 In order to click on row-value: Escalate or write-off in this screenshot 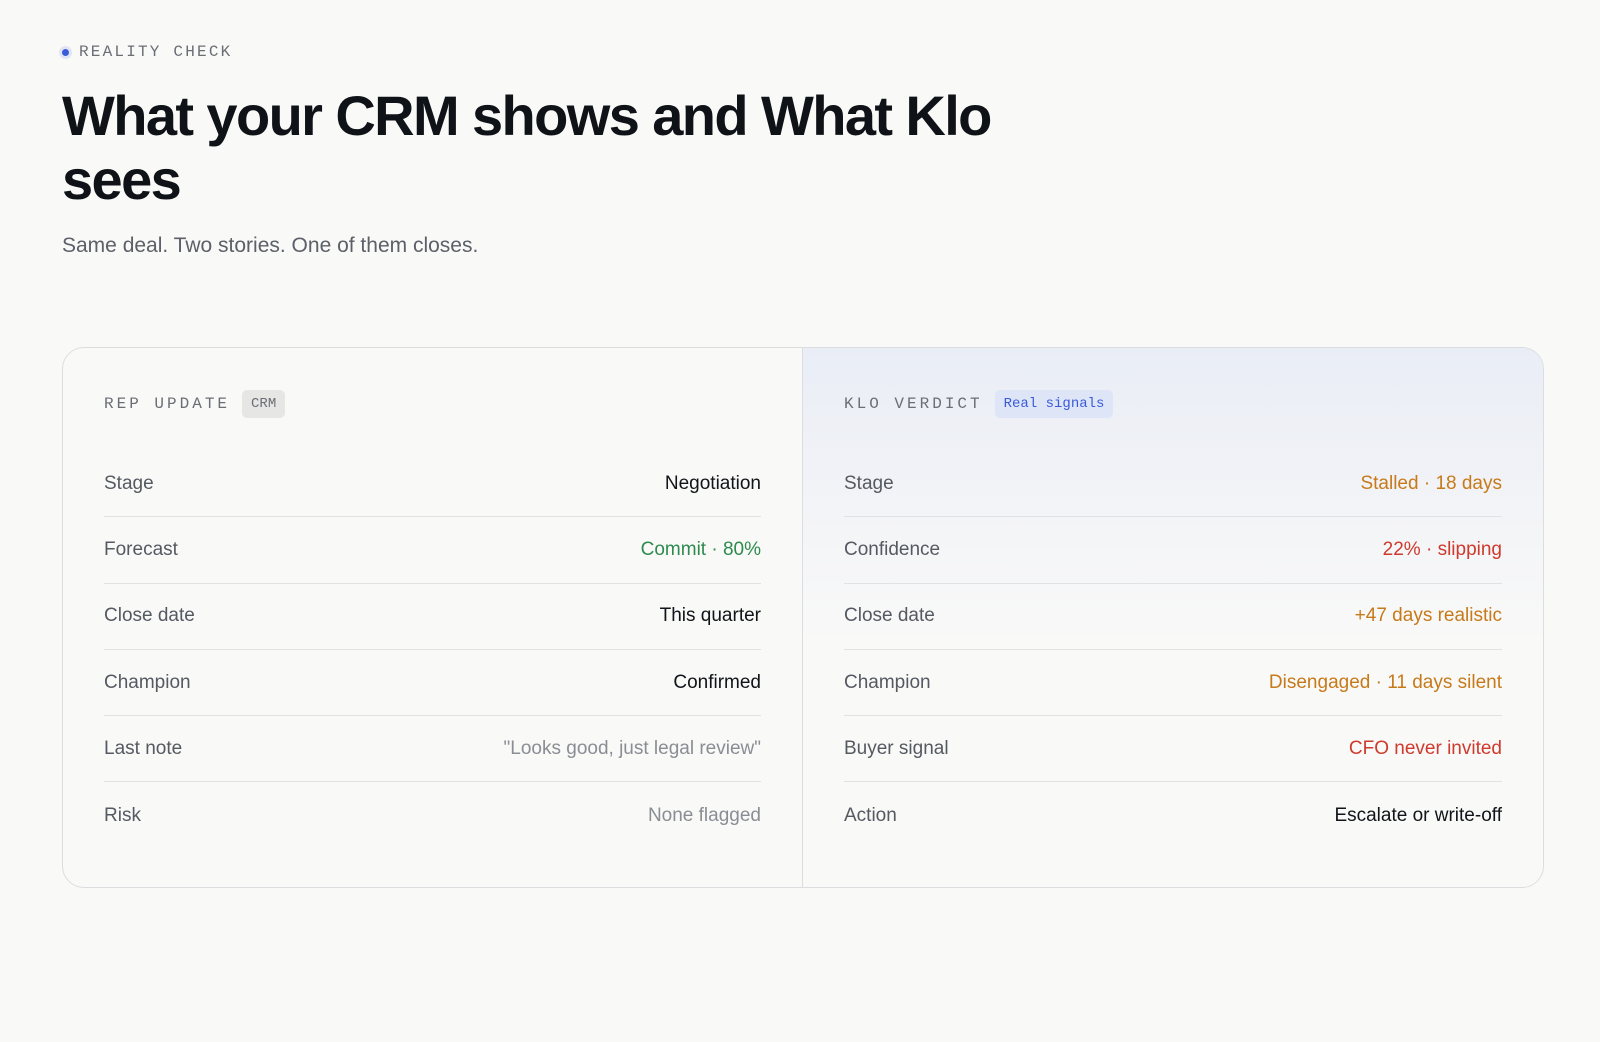, I will do `click(1418, 815)`.